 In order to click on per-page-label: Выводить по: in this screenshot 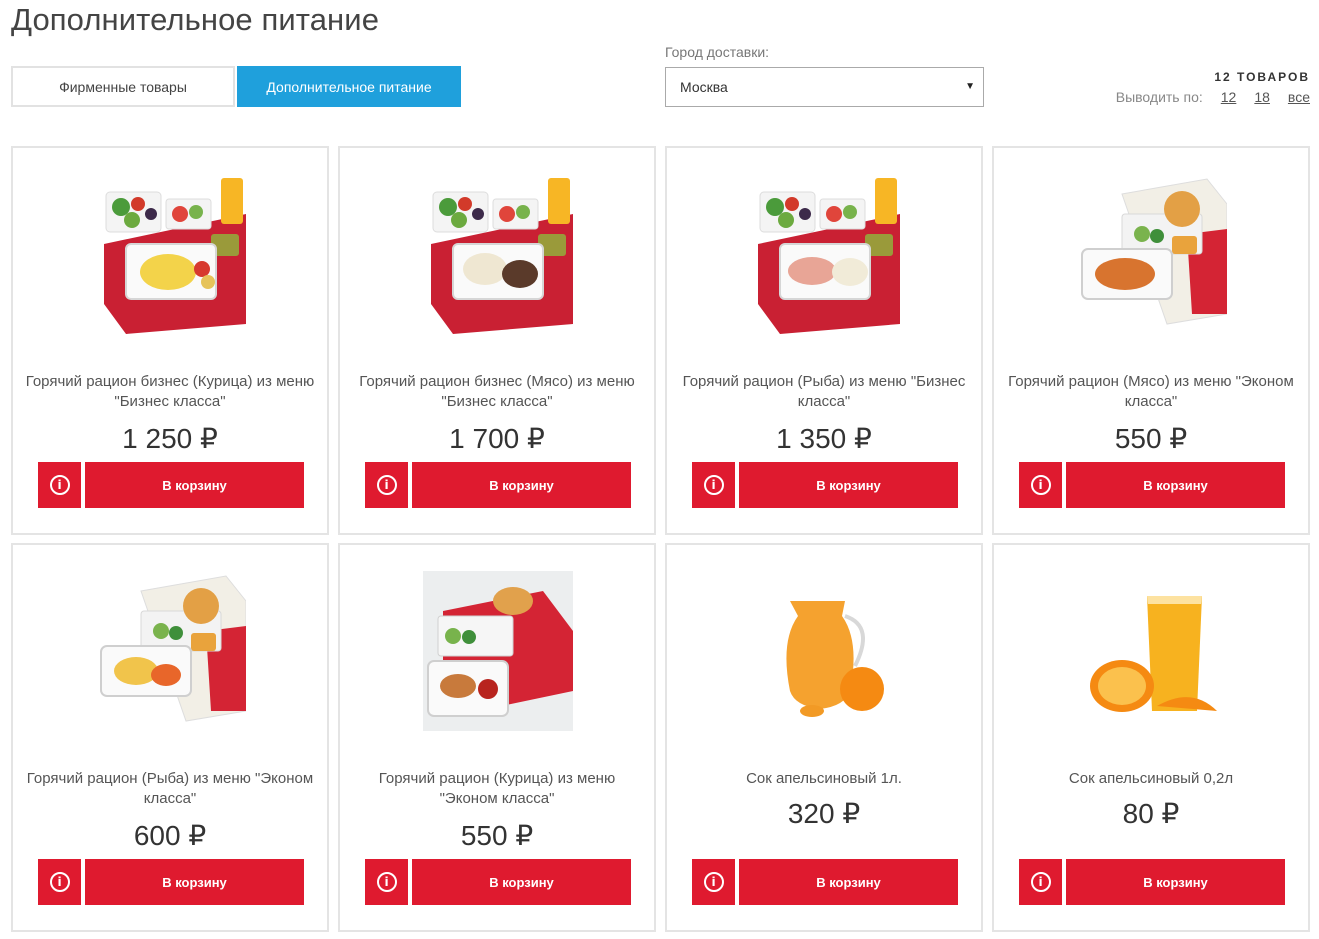, I will do `click(1159, 97)`.